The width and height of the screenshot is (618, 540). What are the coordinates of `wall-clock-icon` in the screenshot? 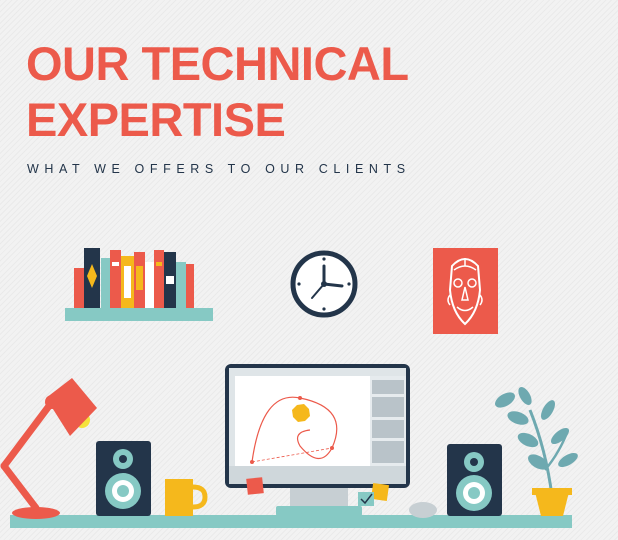 It's located at (324, 284).